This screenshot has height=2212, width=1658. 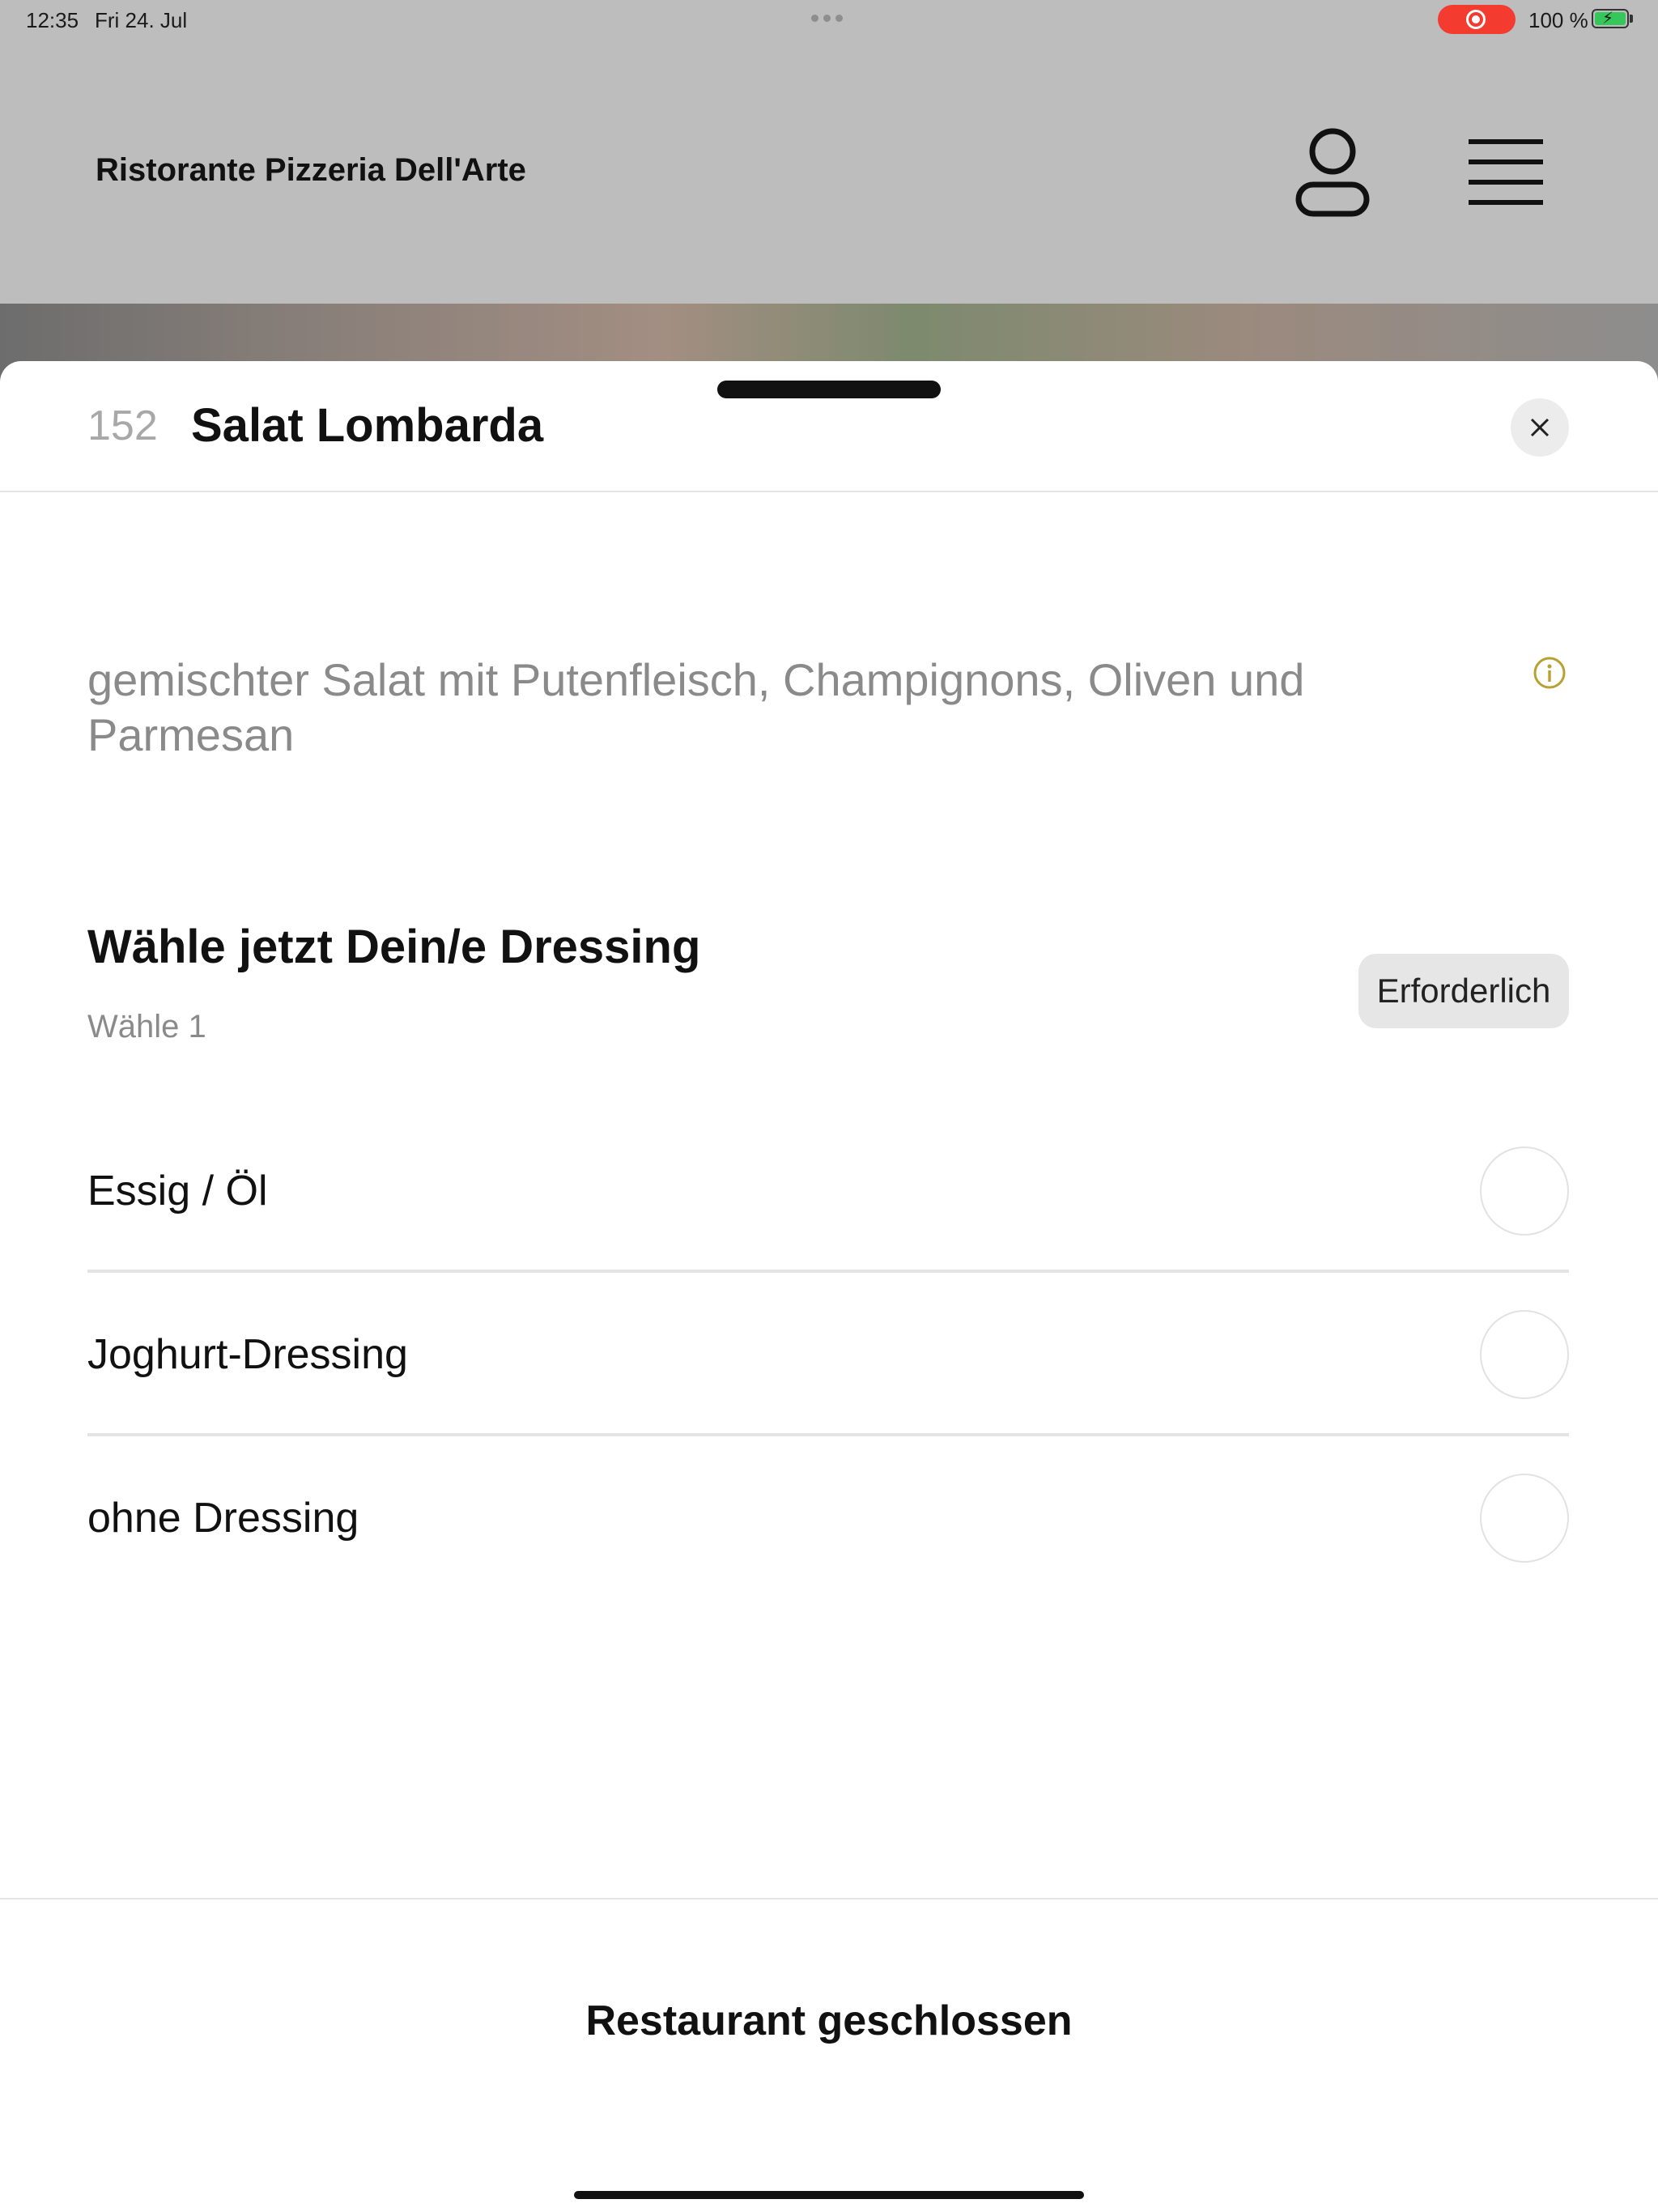 I want to click on close-button, so click(x=1540, y=428).